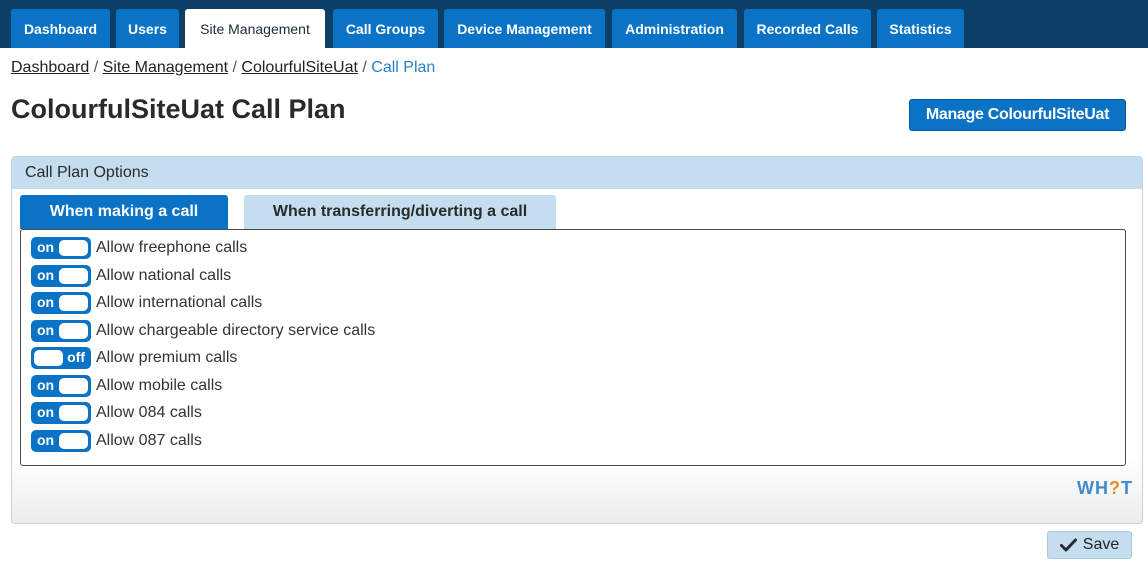  I want to click on option-row-freephone: on Allow freephone calls, so click(139, 248).